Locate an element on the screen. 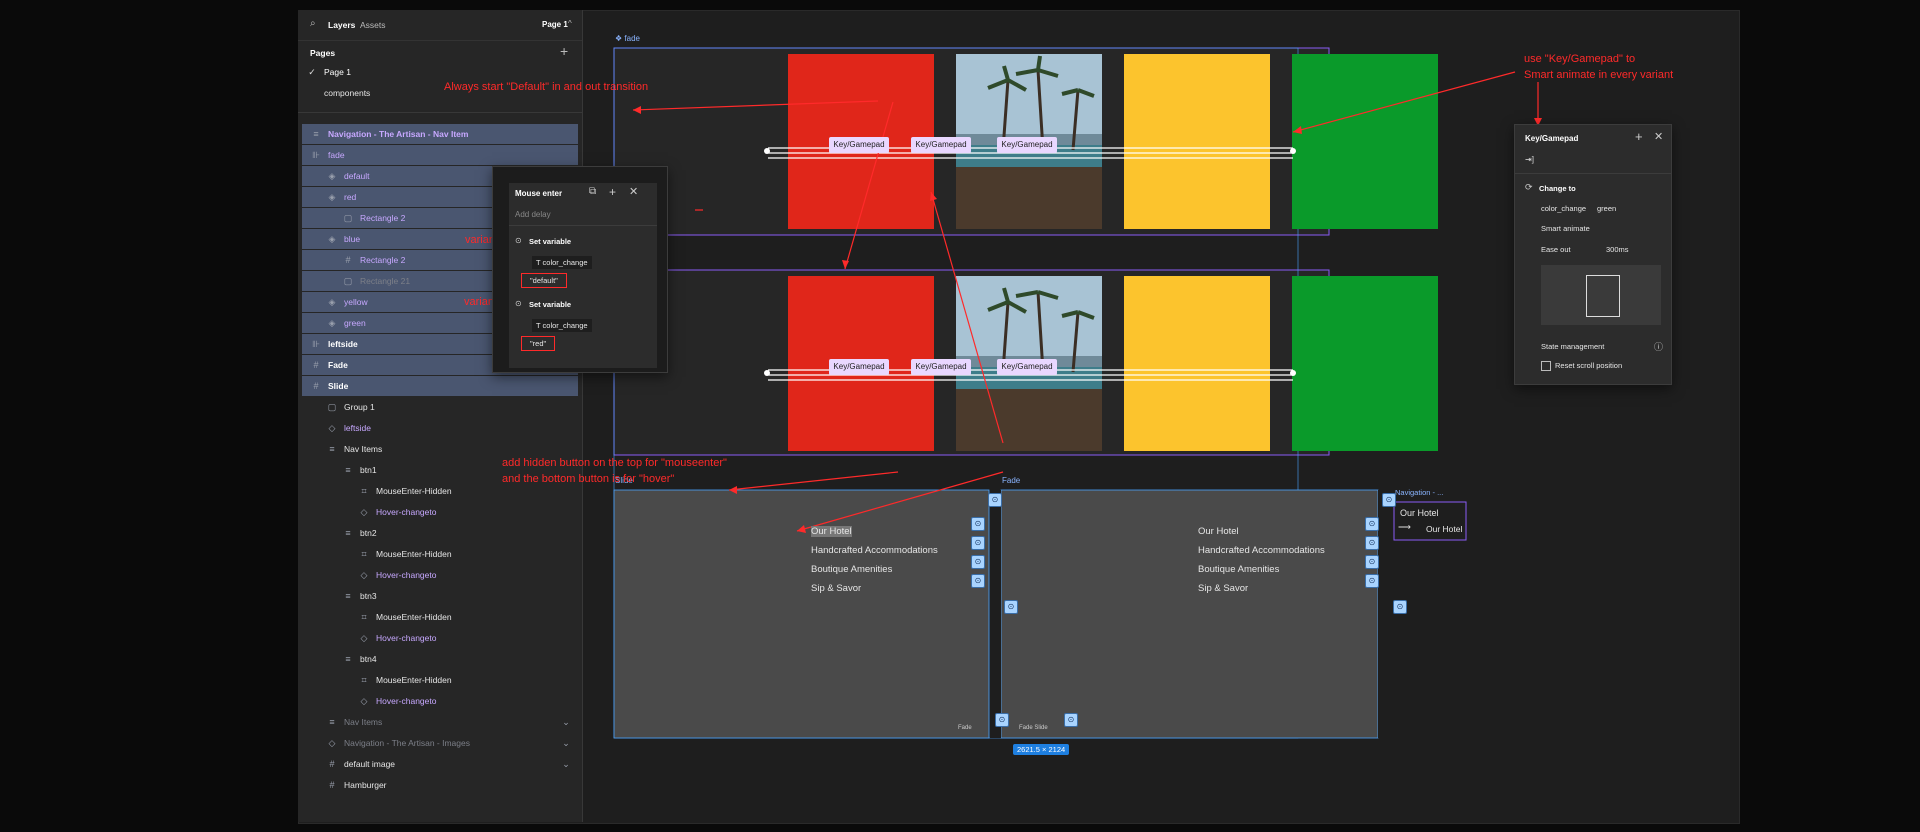 This screenshot has width=1920, height=832. info-icon: ⓘ is located at coordinates (1658, 346).